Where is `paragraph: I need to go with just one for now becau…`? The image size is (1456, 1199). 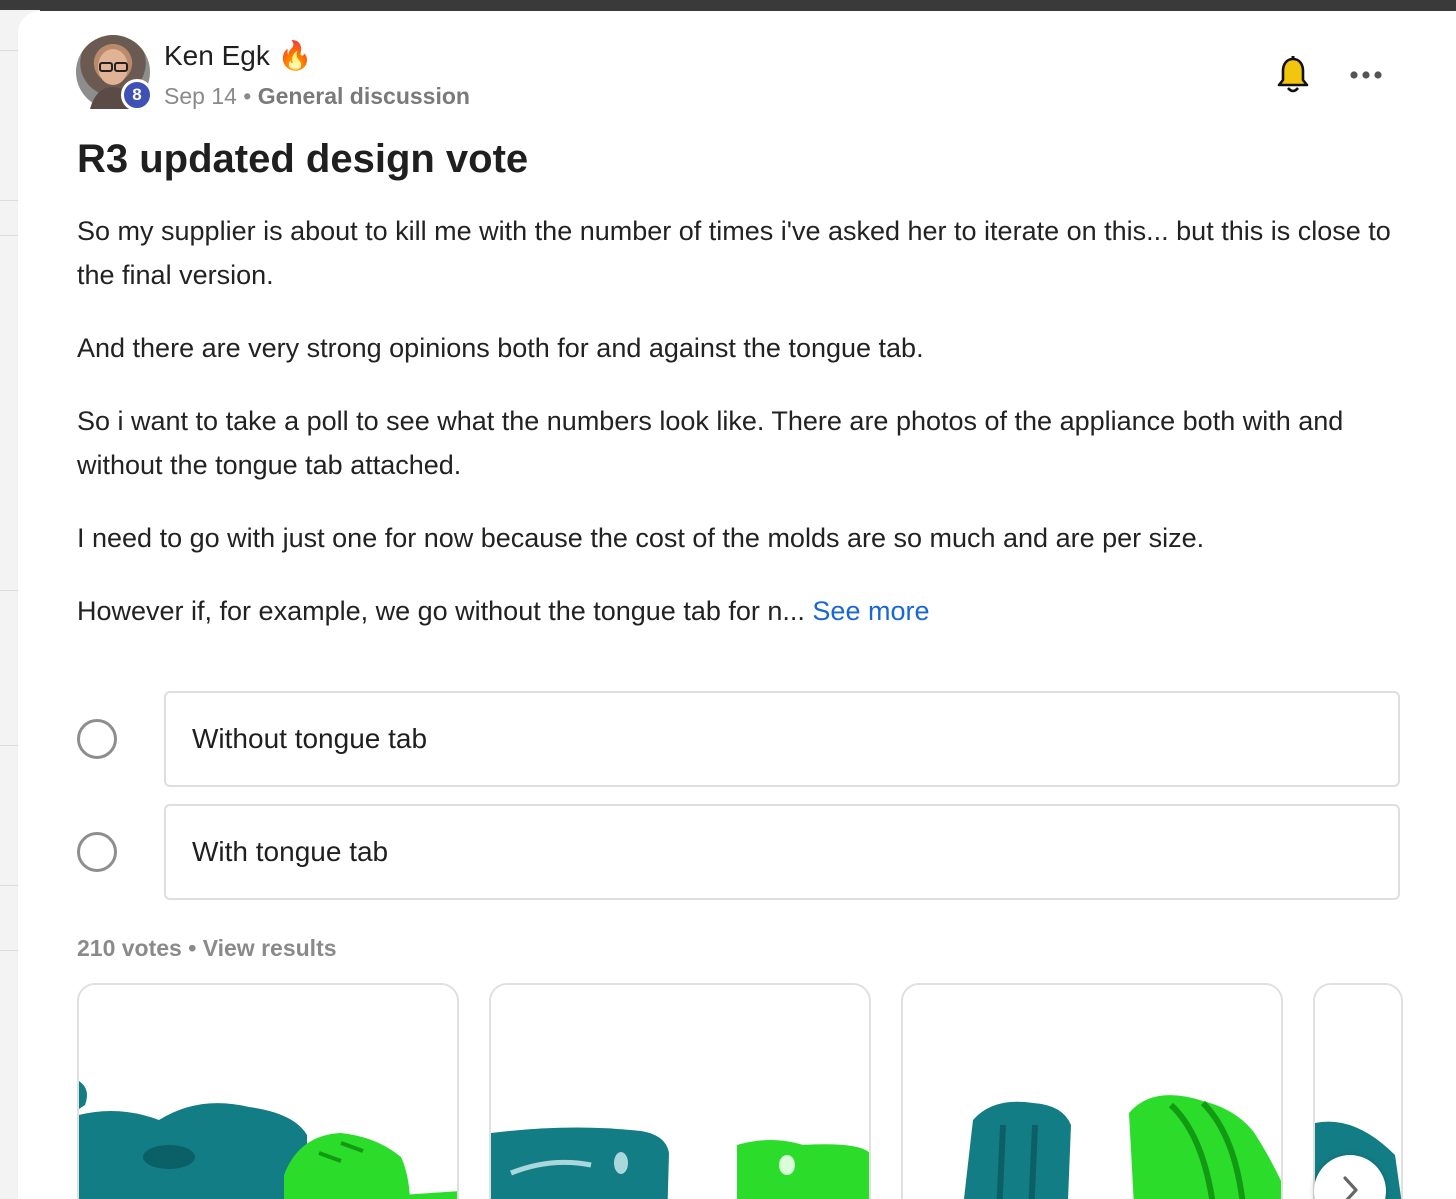 paragraph: I need to go with just one for now becau… is located at coordinates (641, 538).